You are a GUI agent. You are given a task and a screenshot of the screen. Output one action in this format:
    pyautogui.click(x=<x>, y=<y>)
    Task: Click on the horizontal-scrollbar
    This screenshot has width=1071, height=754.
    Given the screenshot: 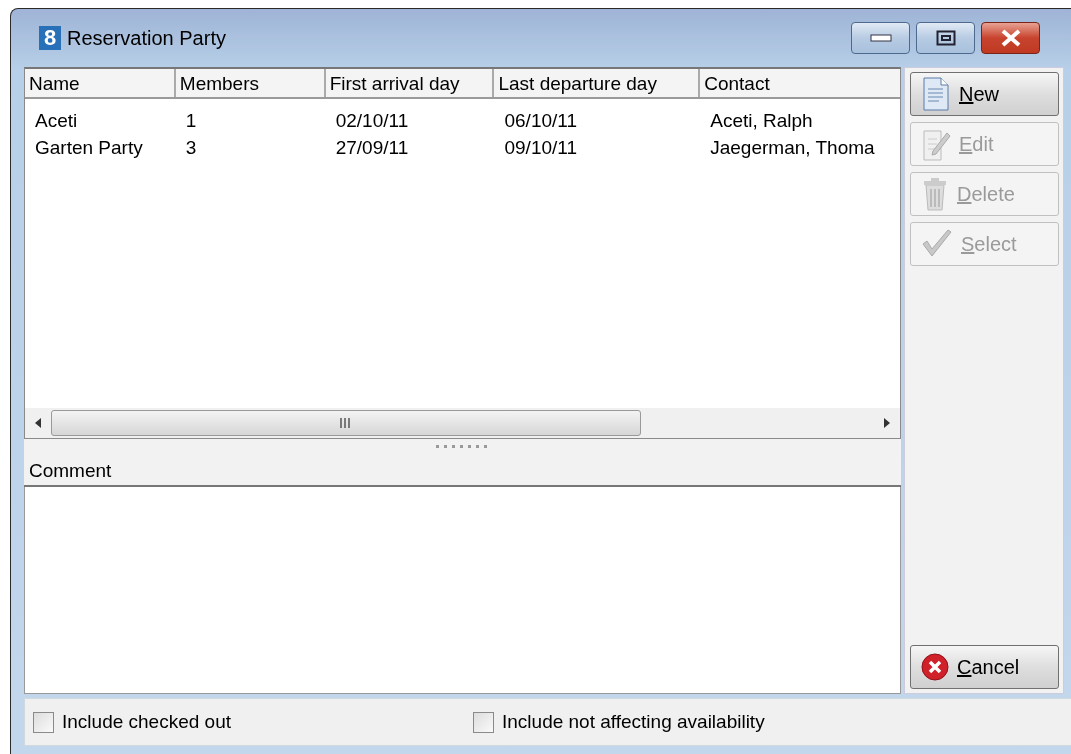 What is the action you would take?
    pyautogui.click(x=462, y=423)
    